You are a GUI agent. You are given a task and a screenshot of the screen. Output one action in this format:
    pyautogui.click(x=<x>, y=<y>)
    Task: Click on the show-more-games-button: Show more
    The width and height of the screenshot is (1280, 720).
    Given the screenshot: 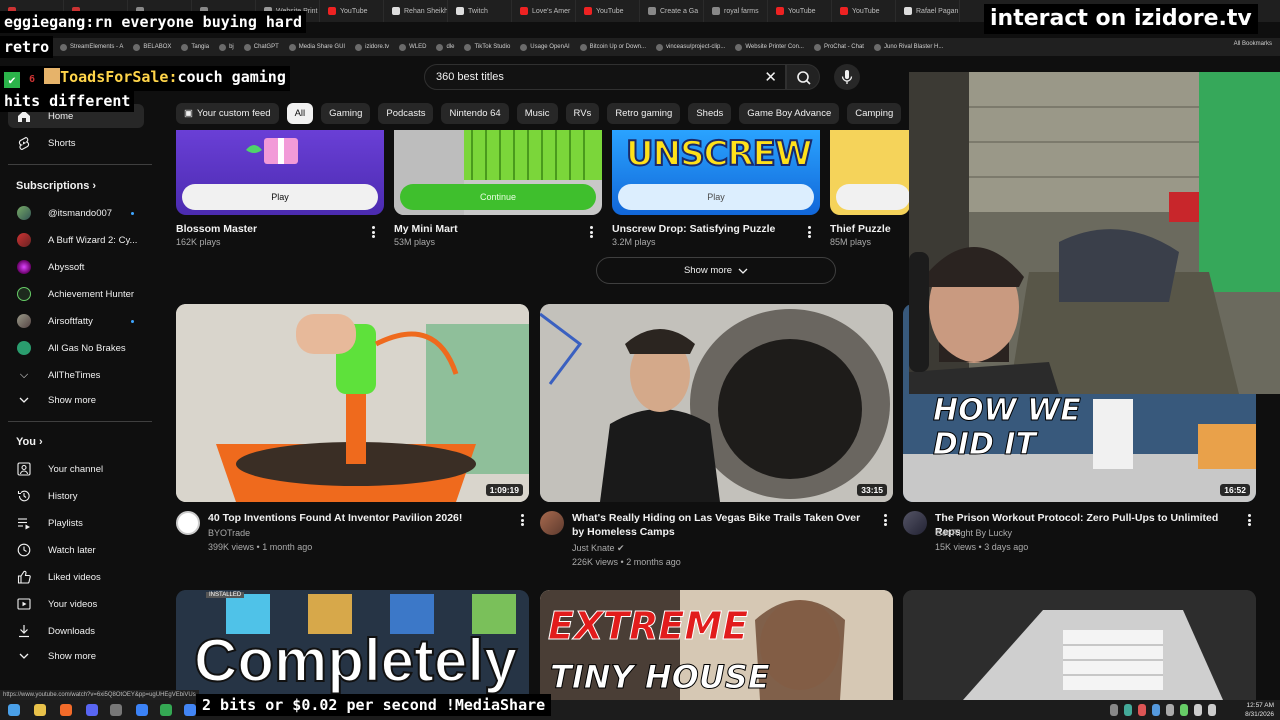 What is the action you would take?
    pyautogui.click(x=716, y=270)
    